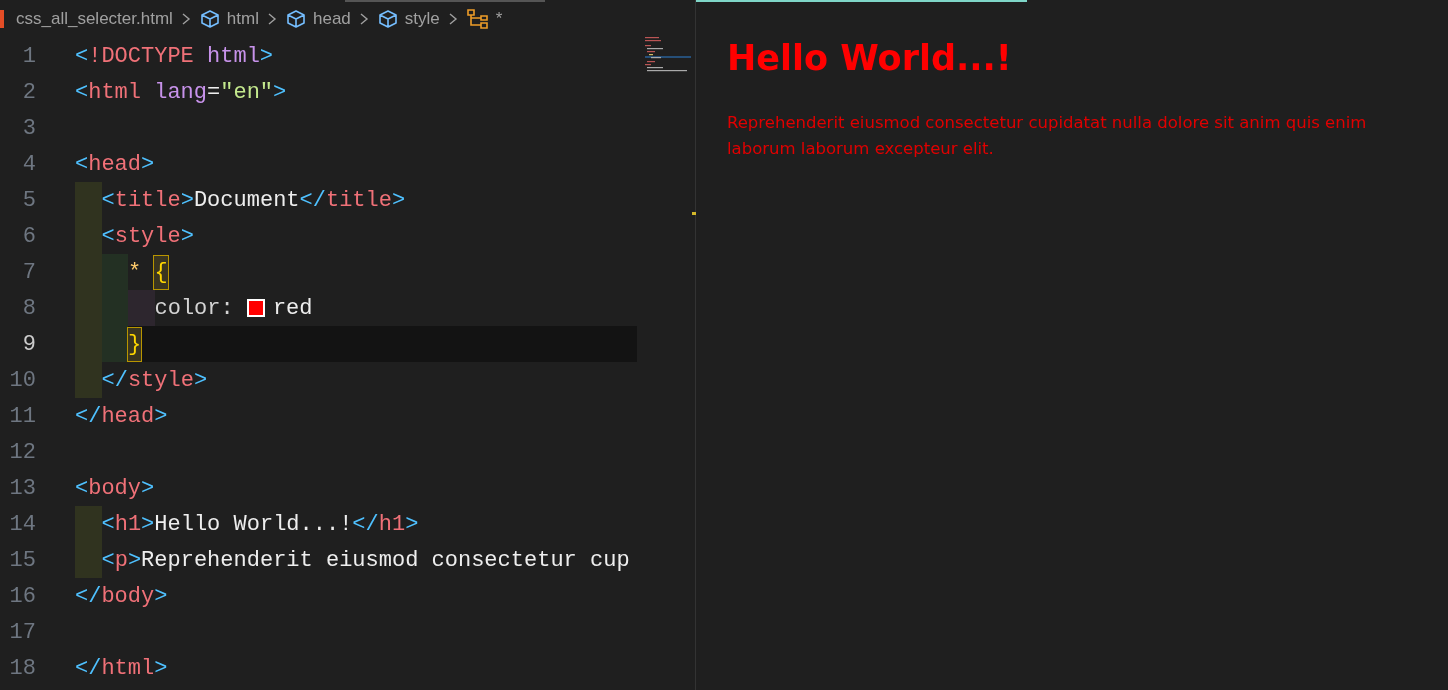  What do you see at coordinates (141, 308) in the screenshot?
I see `indent-guide` at bounding box center [141, 308].